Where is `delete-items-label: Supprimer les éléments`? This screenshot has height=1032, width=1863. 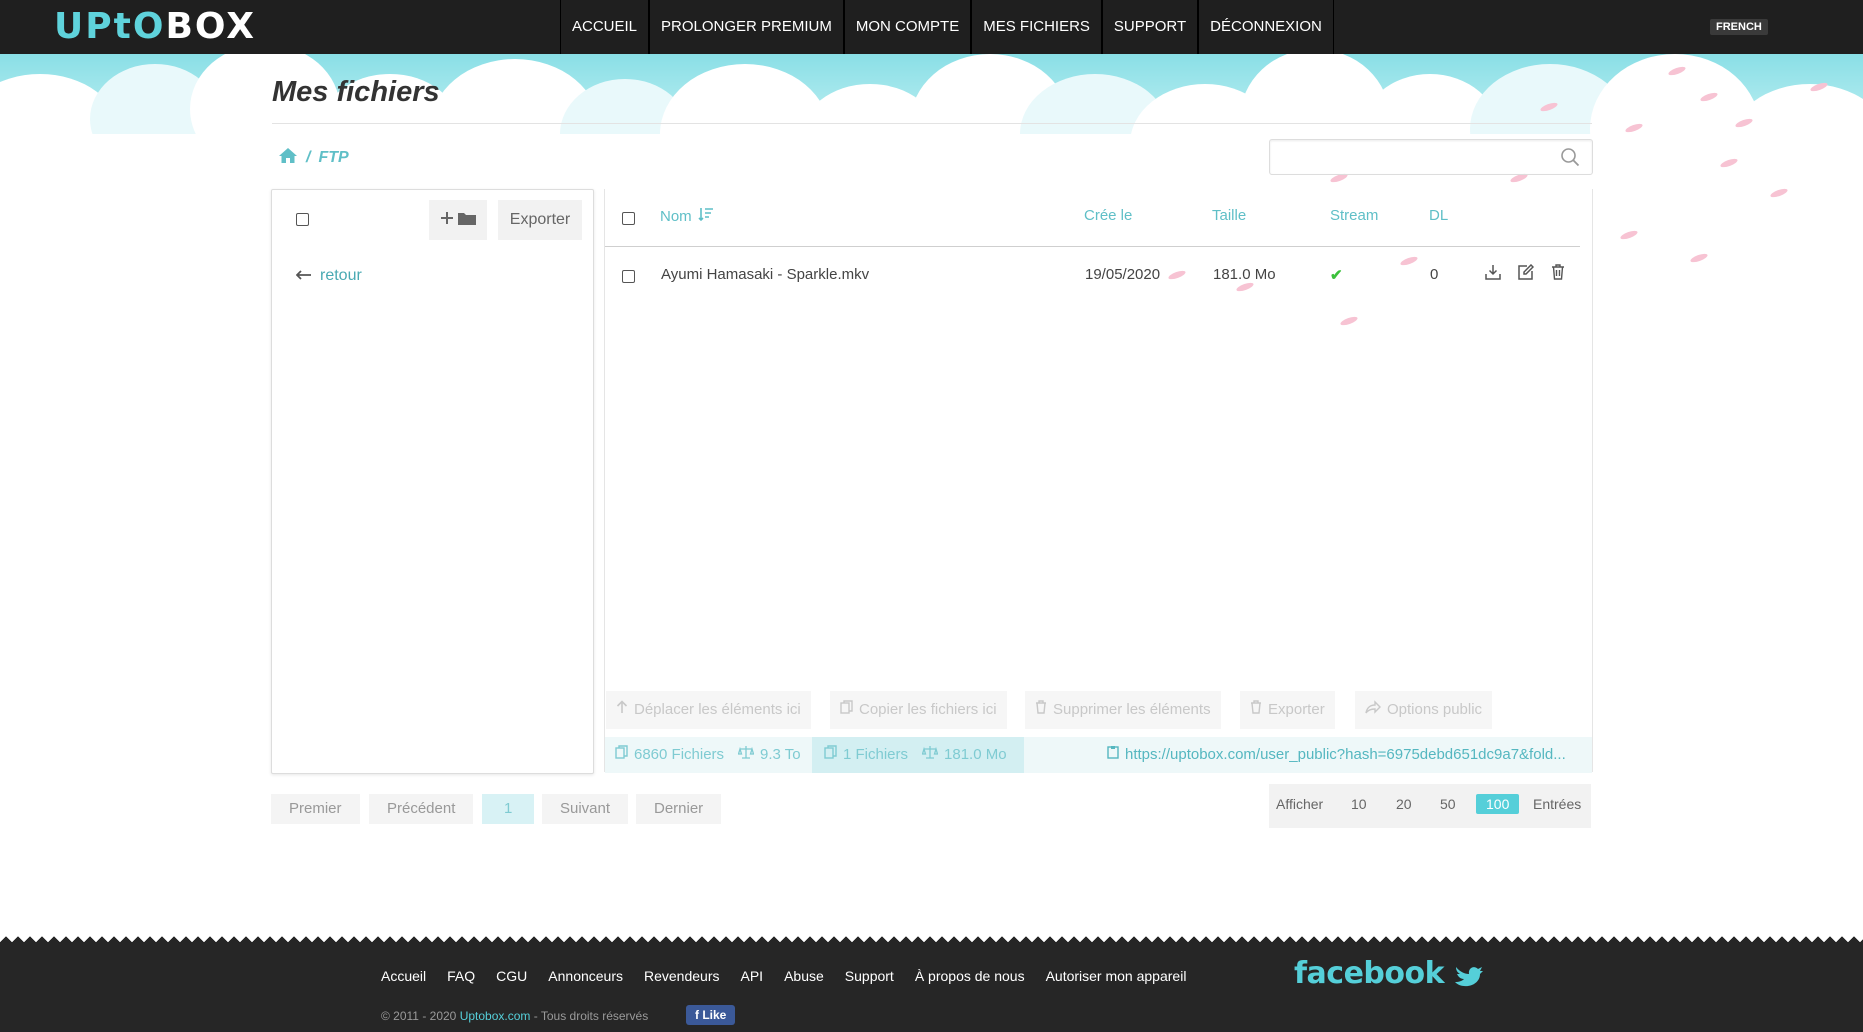
delete-items-label: Supprimer les éléments is located at coordinates (1132, 709).